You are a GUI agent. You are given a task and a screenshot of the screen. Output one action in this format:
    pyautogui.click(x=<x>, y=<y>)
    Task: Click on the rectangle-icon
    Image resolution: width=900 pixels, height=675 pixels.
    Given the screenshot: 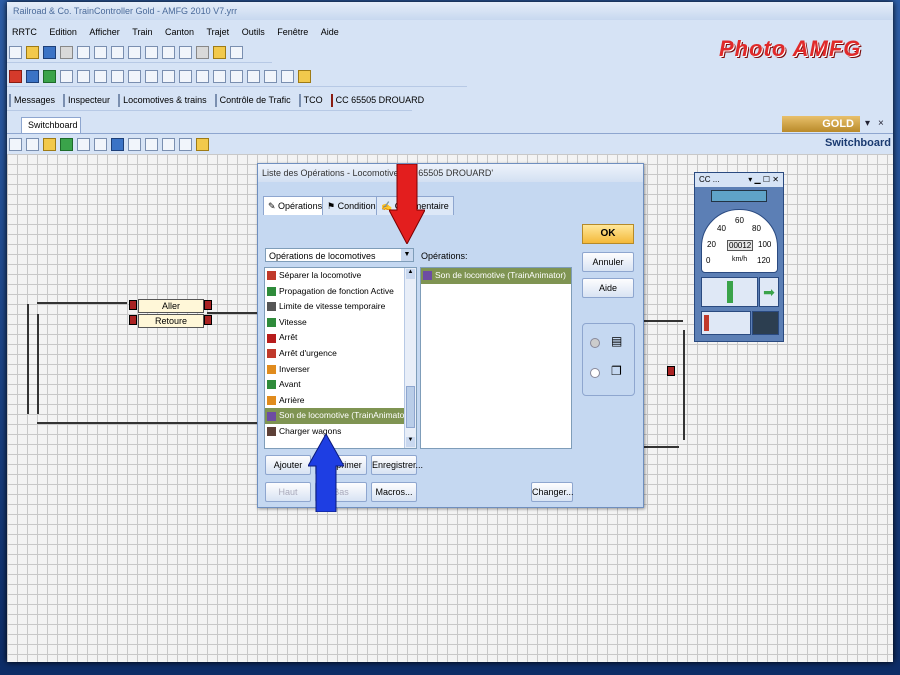 What is the action you would take?
    pyautogui.click(x=134, y=144)
    